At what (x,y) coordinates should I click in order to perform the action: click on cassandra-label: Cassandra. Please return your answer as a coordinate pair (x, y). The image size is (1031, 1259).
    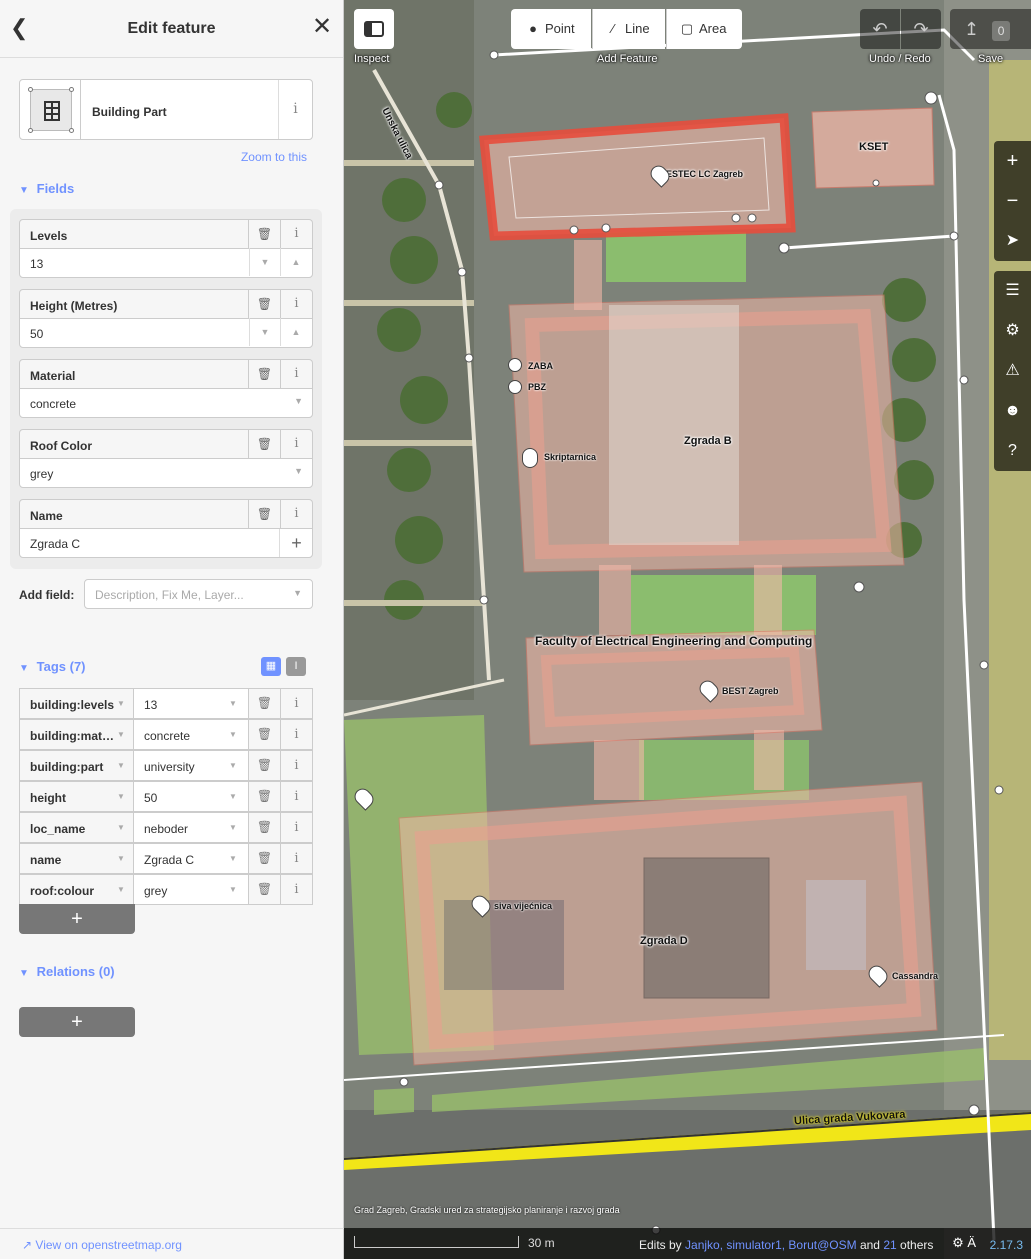
    Looking at the image, I should click on (915, 976).